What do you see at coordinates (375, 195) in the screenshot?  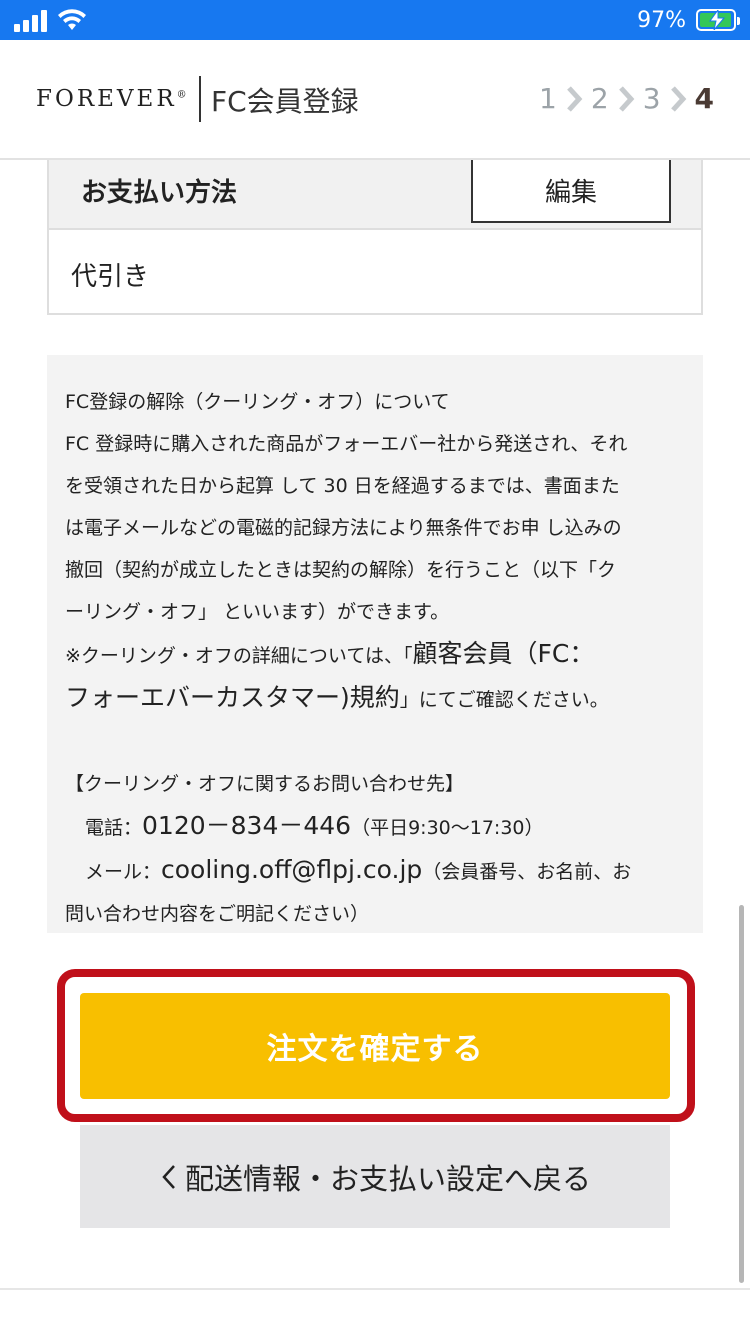 I see `payment-method-header: お支払い方法 編集` at bounding box center [375, 195].